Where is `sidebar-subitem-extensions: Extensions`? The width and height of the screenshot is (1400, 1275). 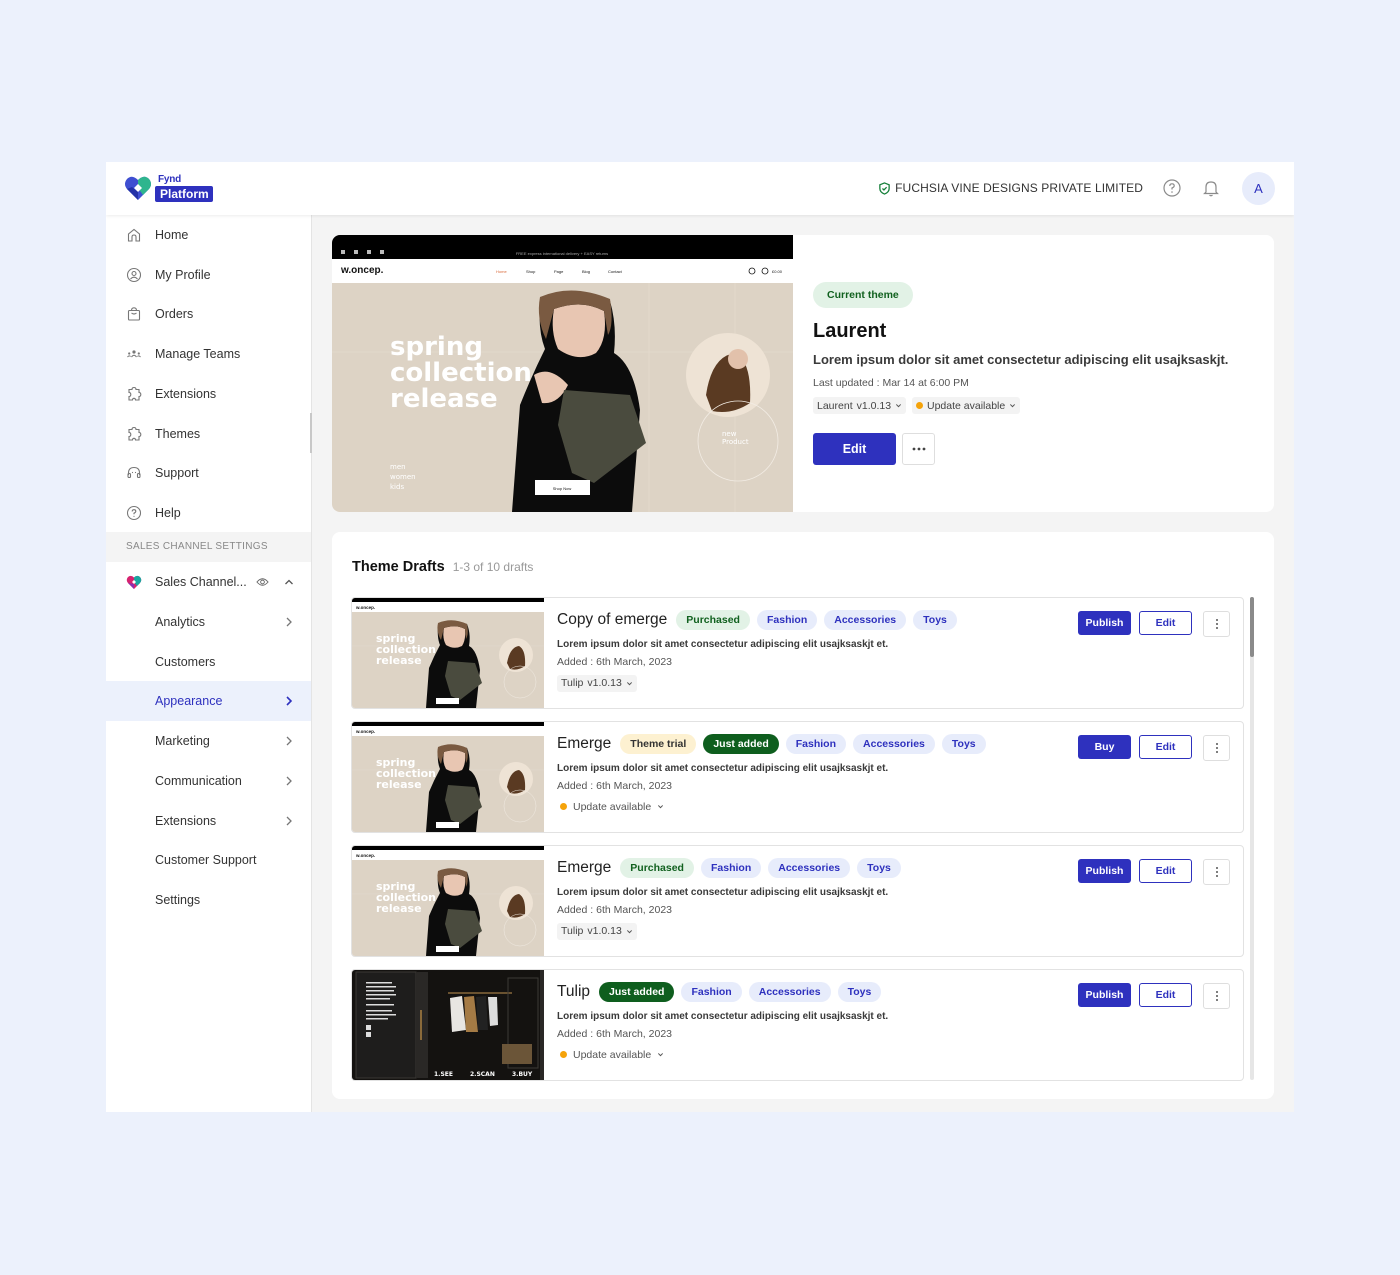
sidebar-subitem-extensions: Extensions is located at coordinates (208, 821).